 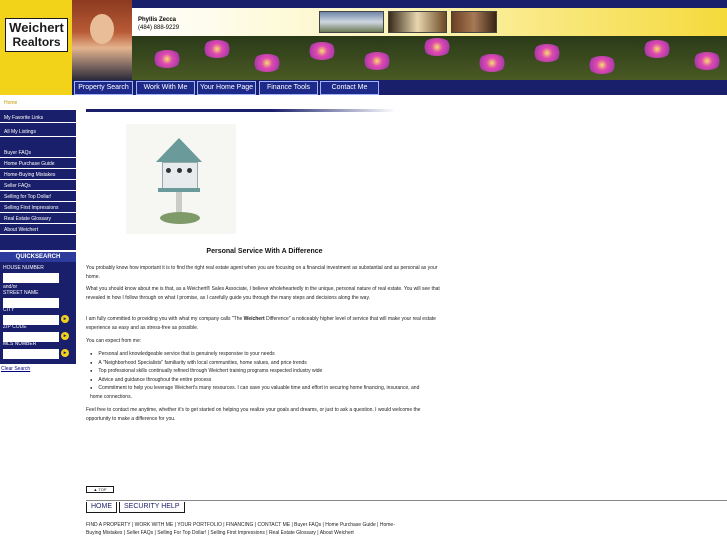 I want to click on agent-photo, so click(x=102, y=40).